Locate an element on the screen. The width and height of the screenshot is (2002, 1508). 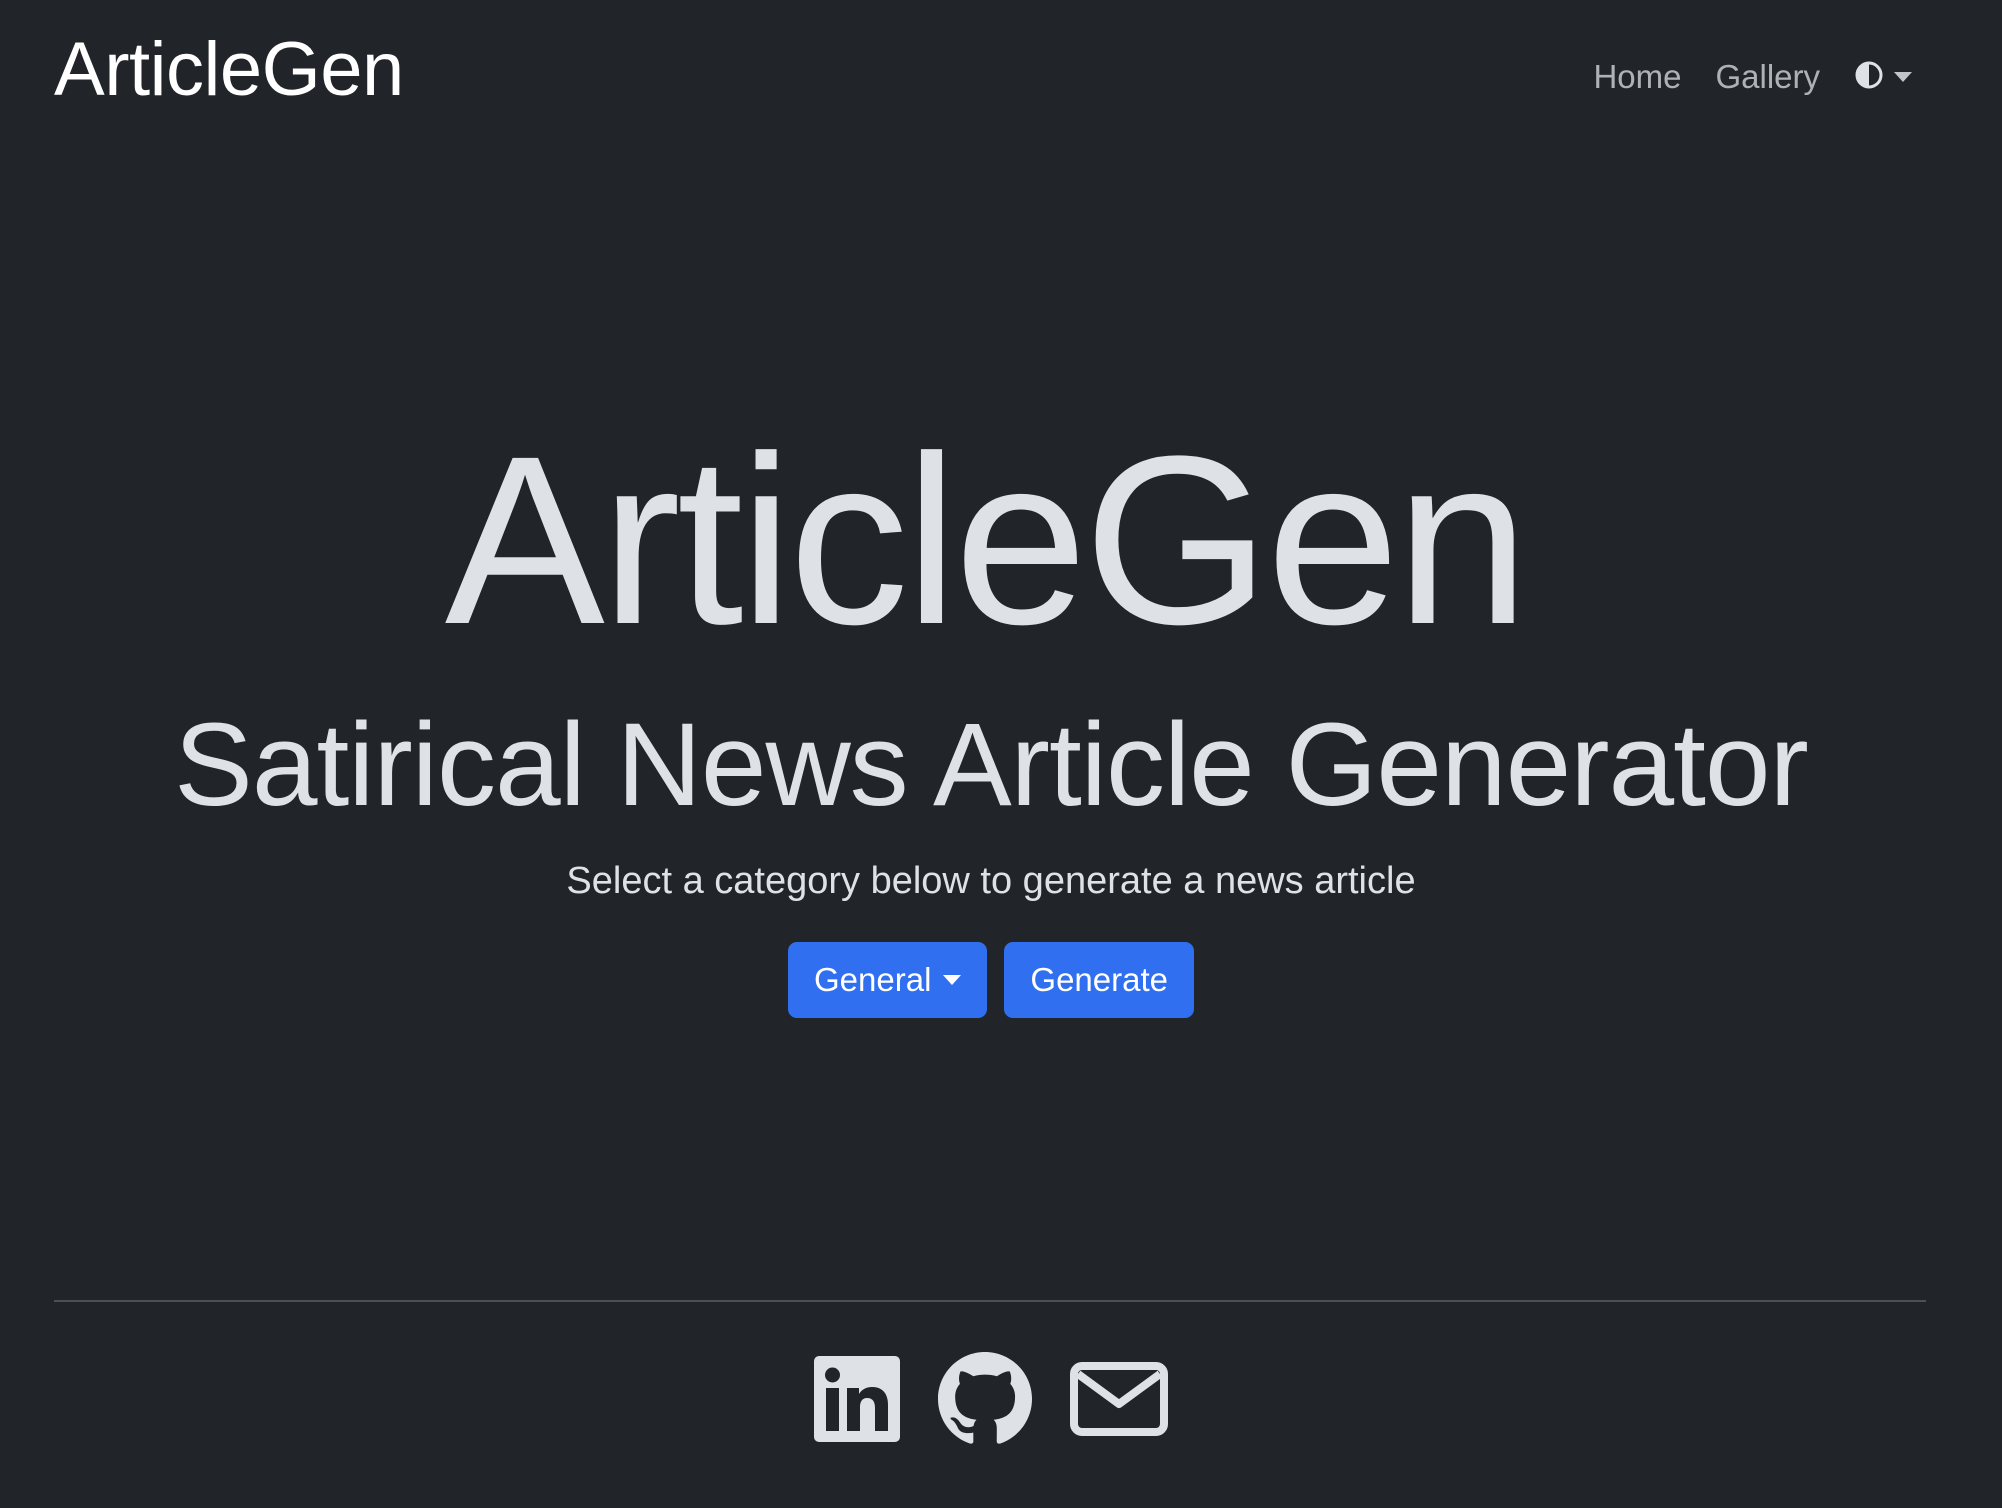
nav-links: Home Gallery is located at coordinates (1752, 77).